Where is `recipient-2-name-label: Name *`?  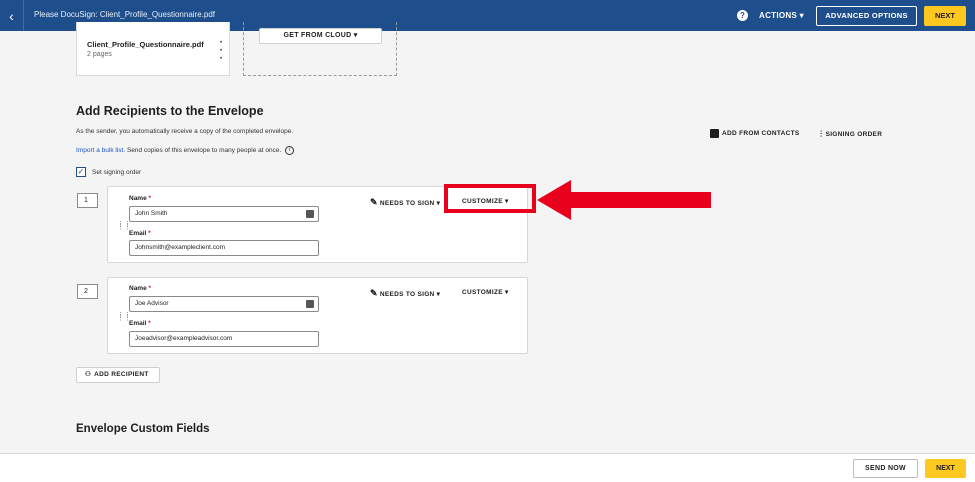
recipient-2-name-label: Name * is located at coordinates (140, 288).